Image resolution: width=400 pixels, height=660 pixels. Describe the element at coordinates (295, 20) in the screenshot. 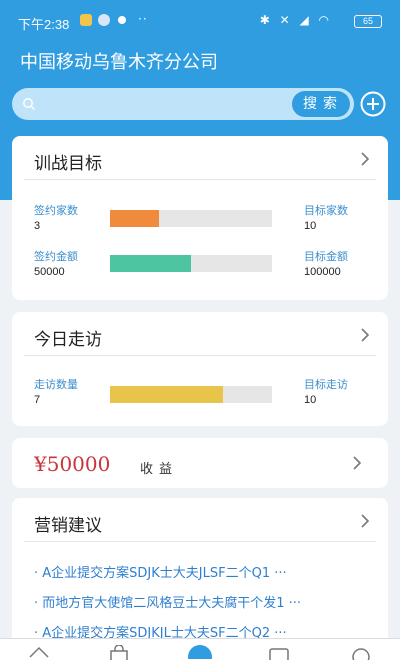

I see `system-status-icons: ✱ ✕ ◢ ◠` at that location.